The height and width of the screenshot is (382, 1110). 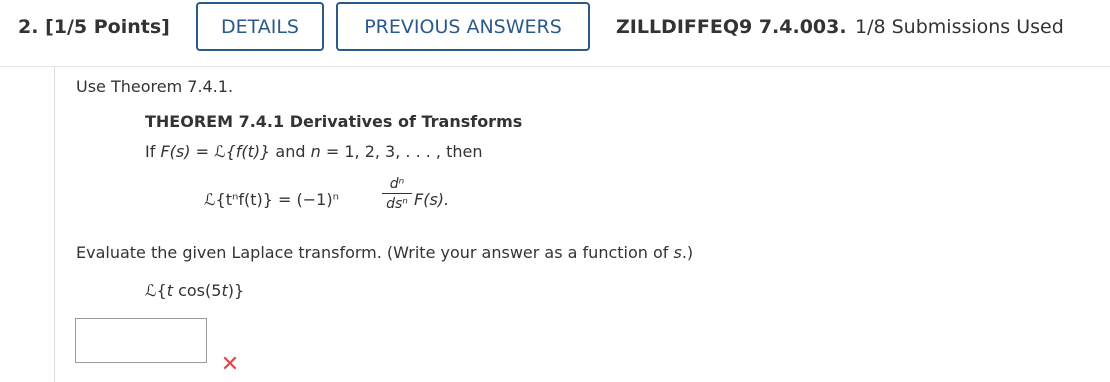 What do you see at coordinates (155, 86) in the screenshot?
I see `instruction-text: Use Theorem 7.4.1.` at bounding box center [155, 86].